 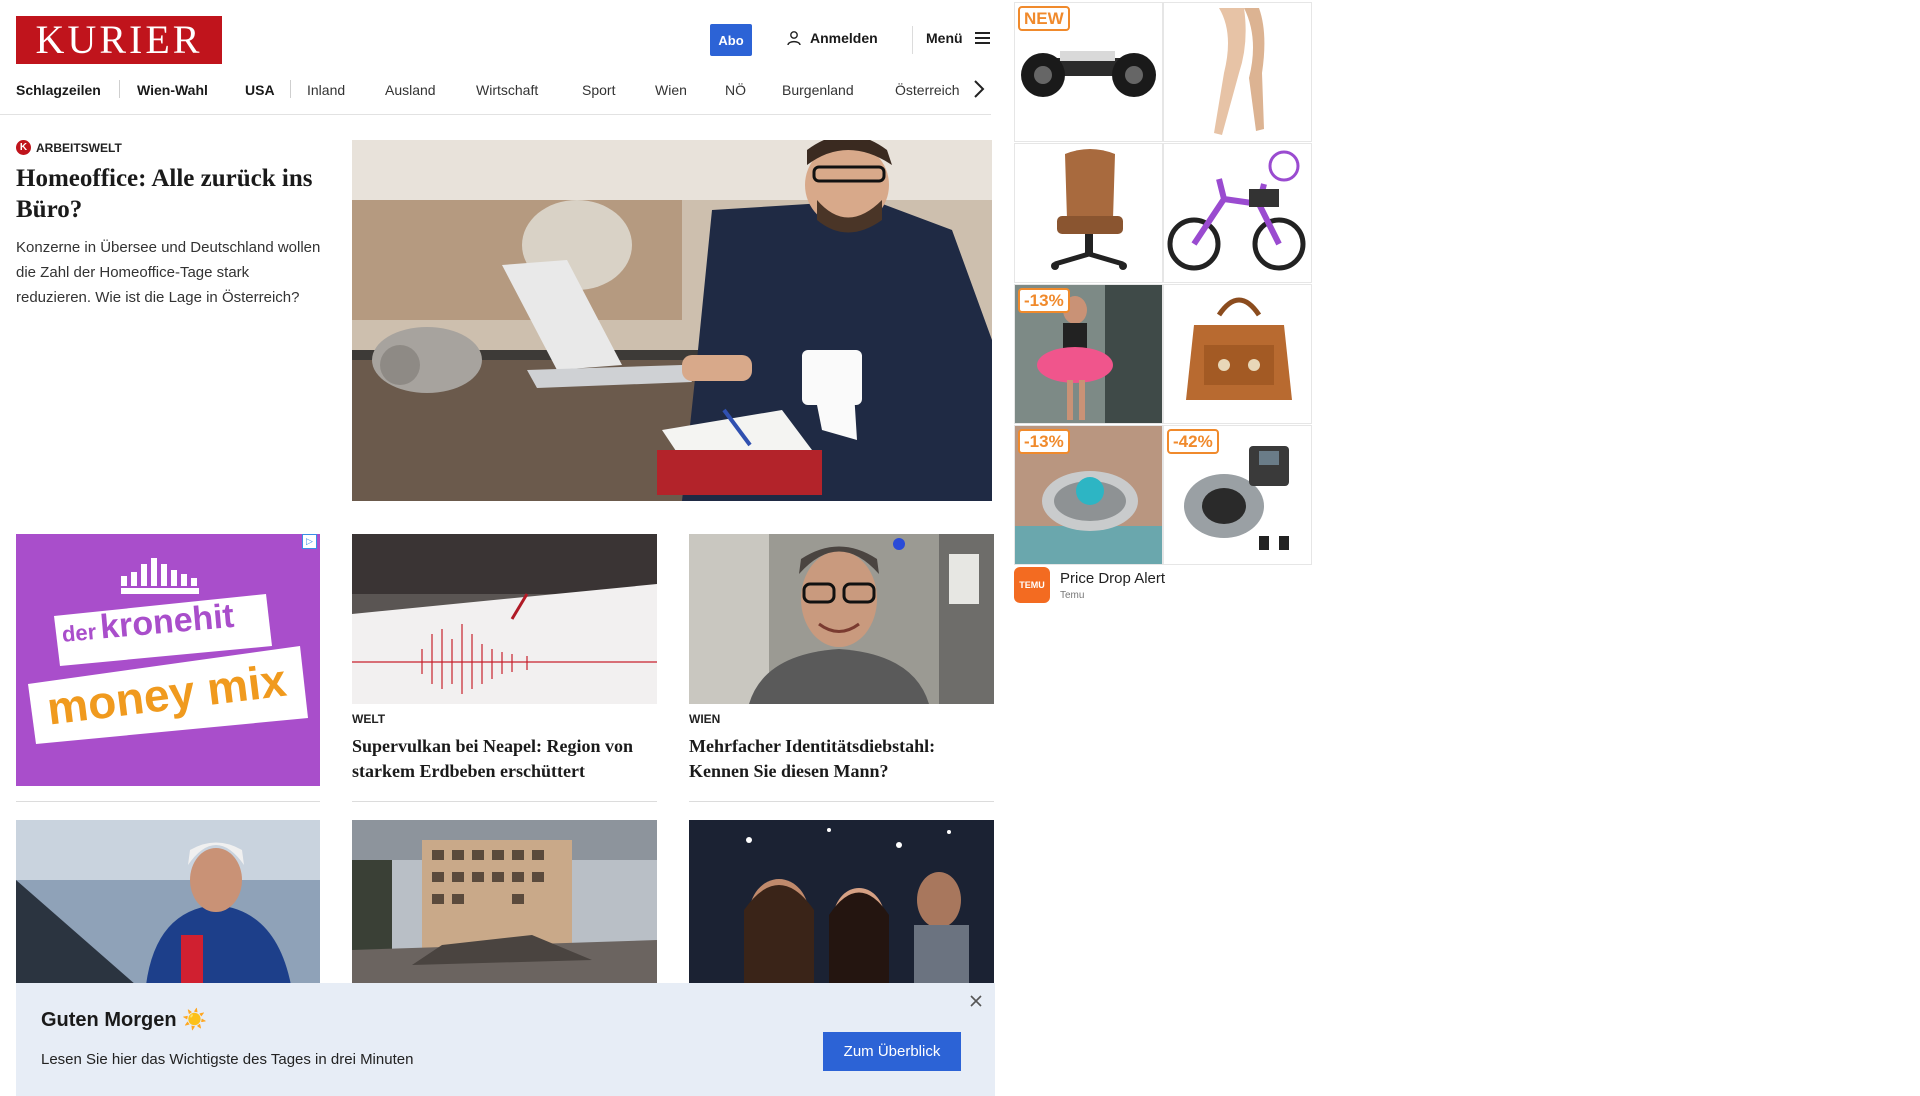 What do you see at coordinates (1237, 72) in the screenshot?
I see `ad-tile-tights` at bounding box center [1237, 72].